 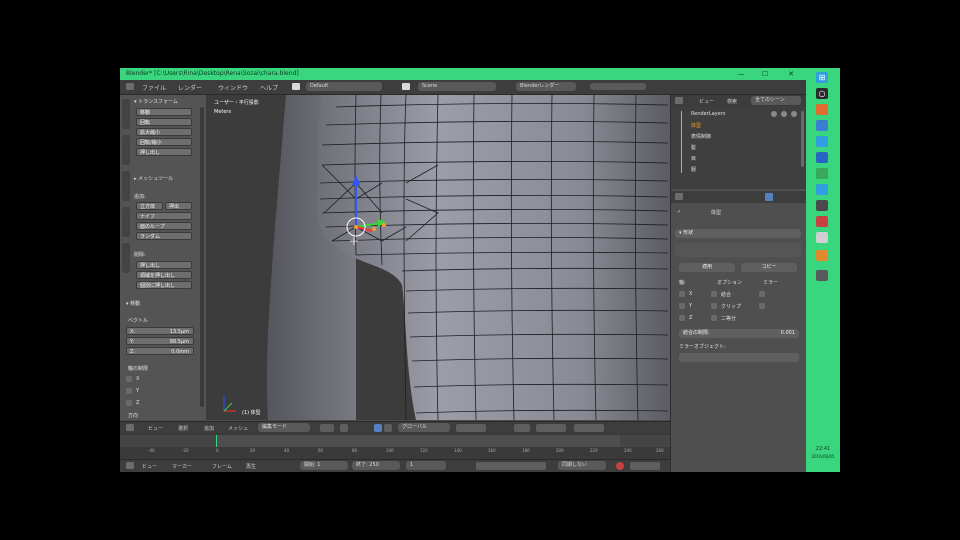 I want to click on clock-time: 22:41, so click(x=823, y=449).